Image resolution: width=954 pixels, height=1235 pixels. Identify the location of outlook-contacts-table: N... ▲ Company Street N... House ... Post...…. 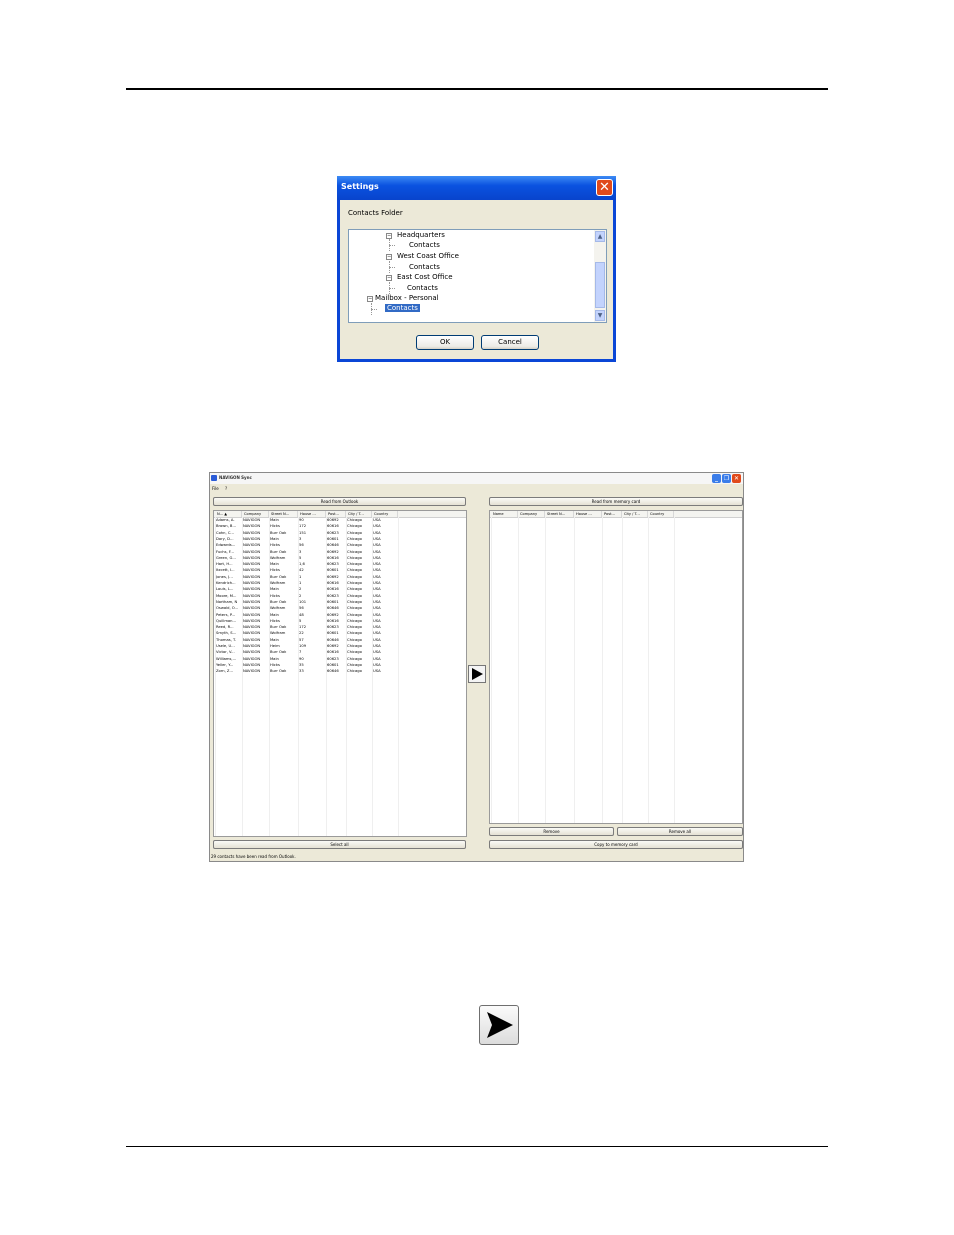
(340, 673).